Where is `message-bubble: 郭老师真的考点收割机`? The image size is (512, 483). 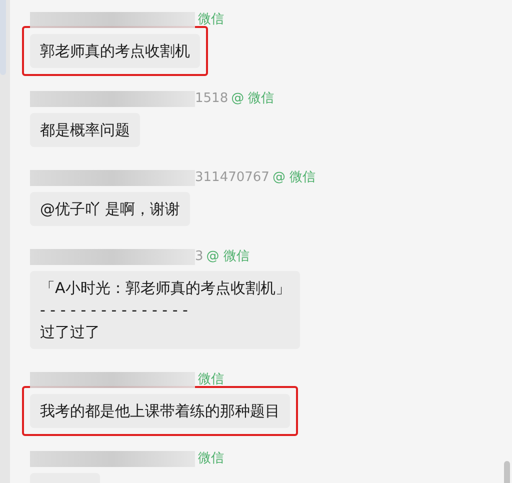 message-bubble: 郭老师真的考点收割机 is located at coordinates (115, 51).